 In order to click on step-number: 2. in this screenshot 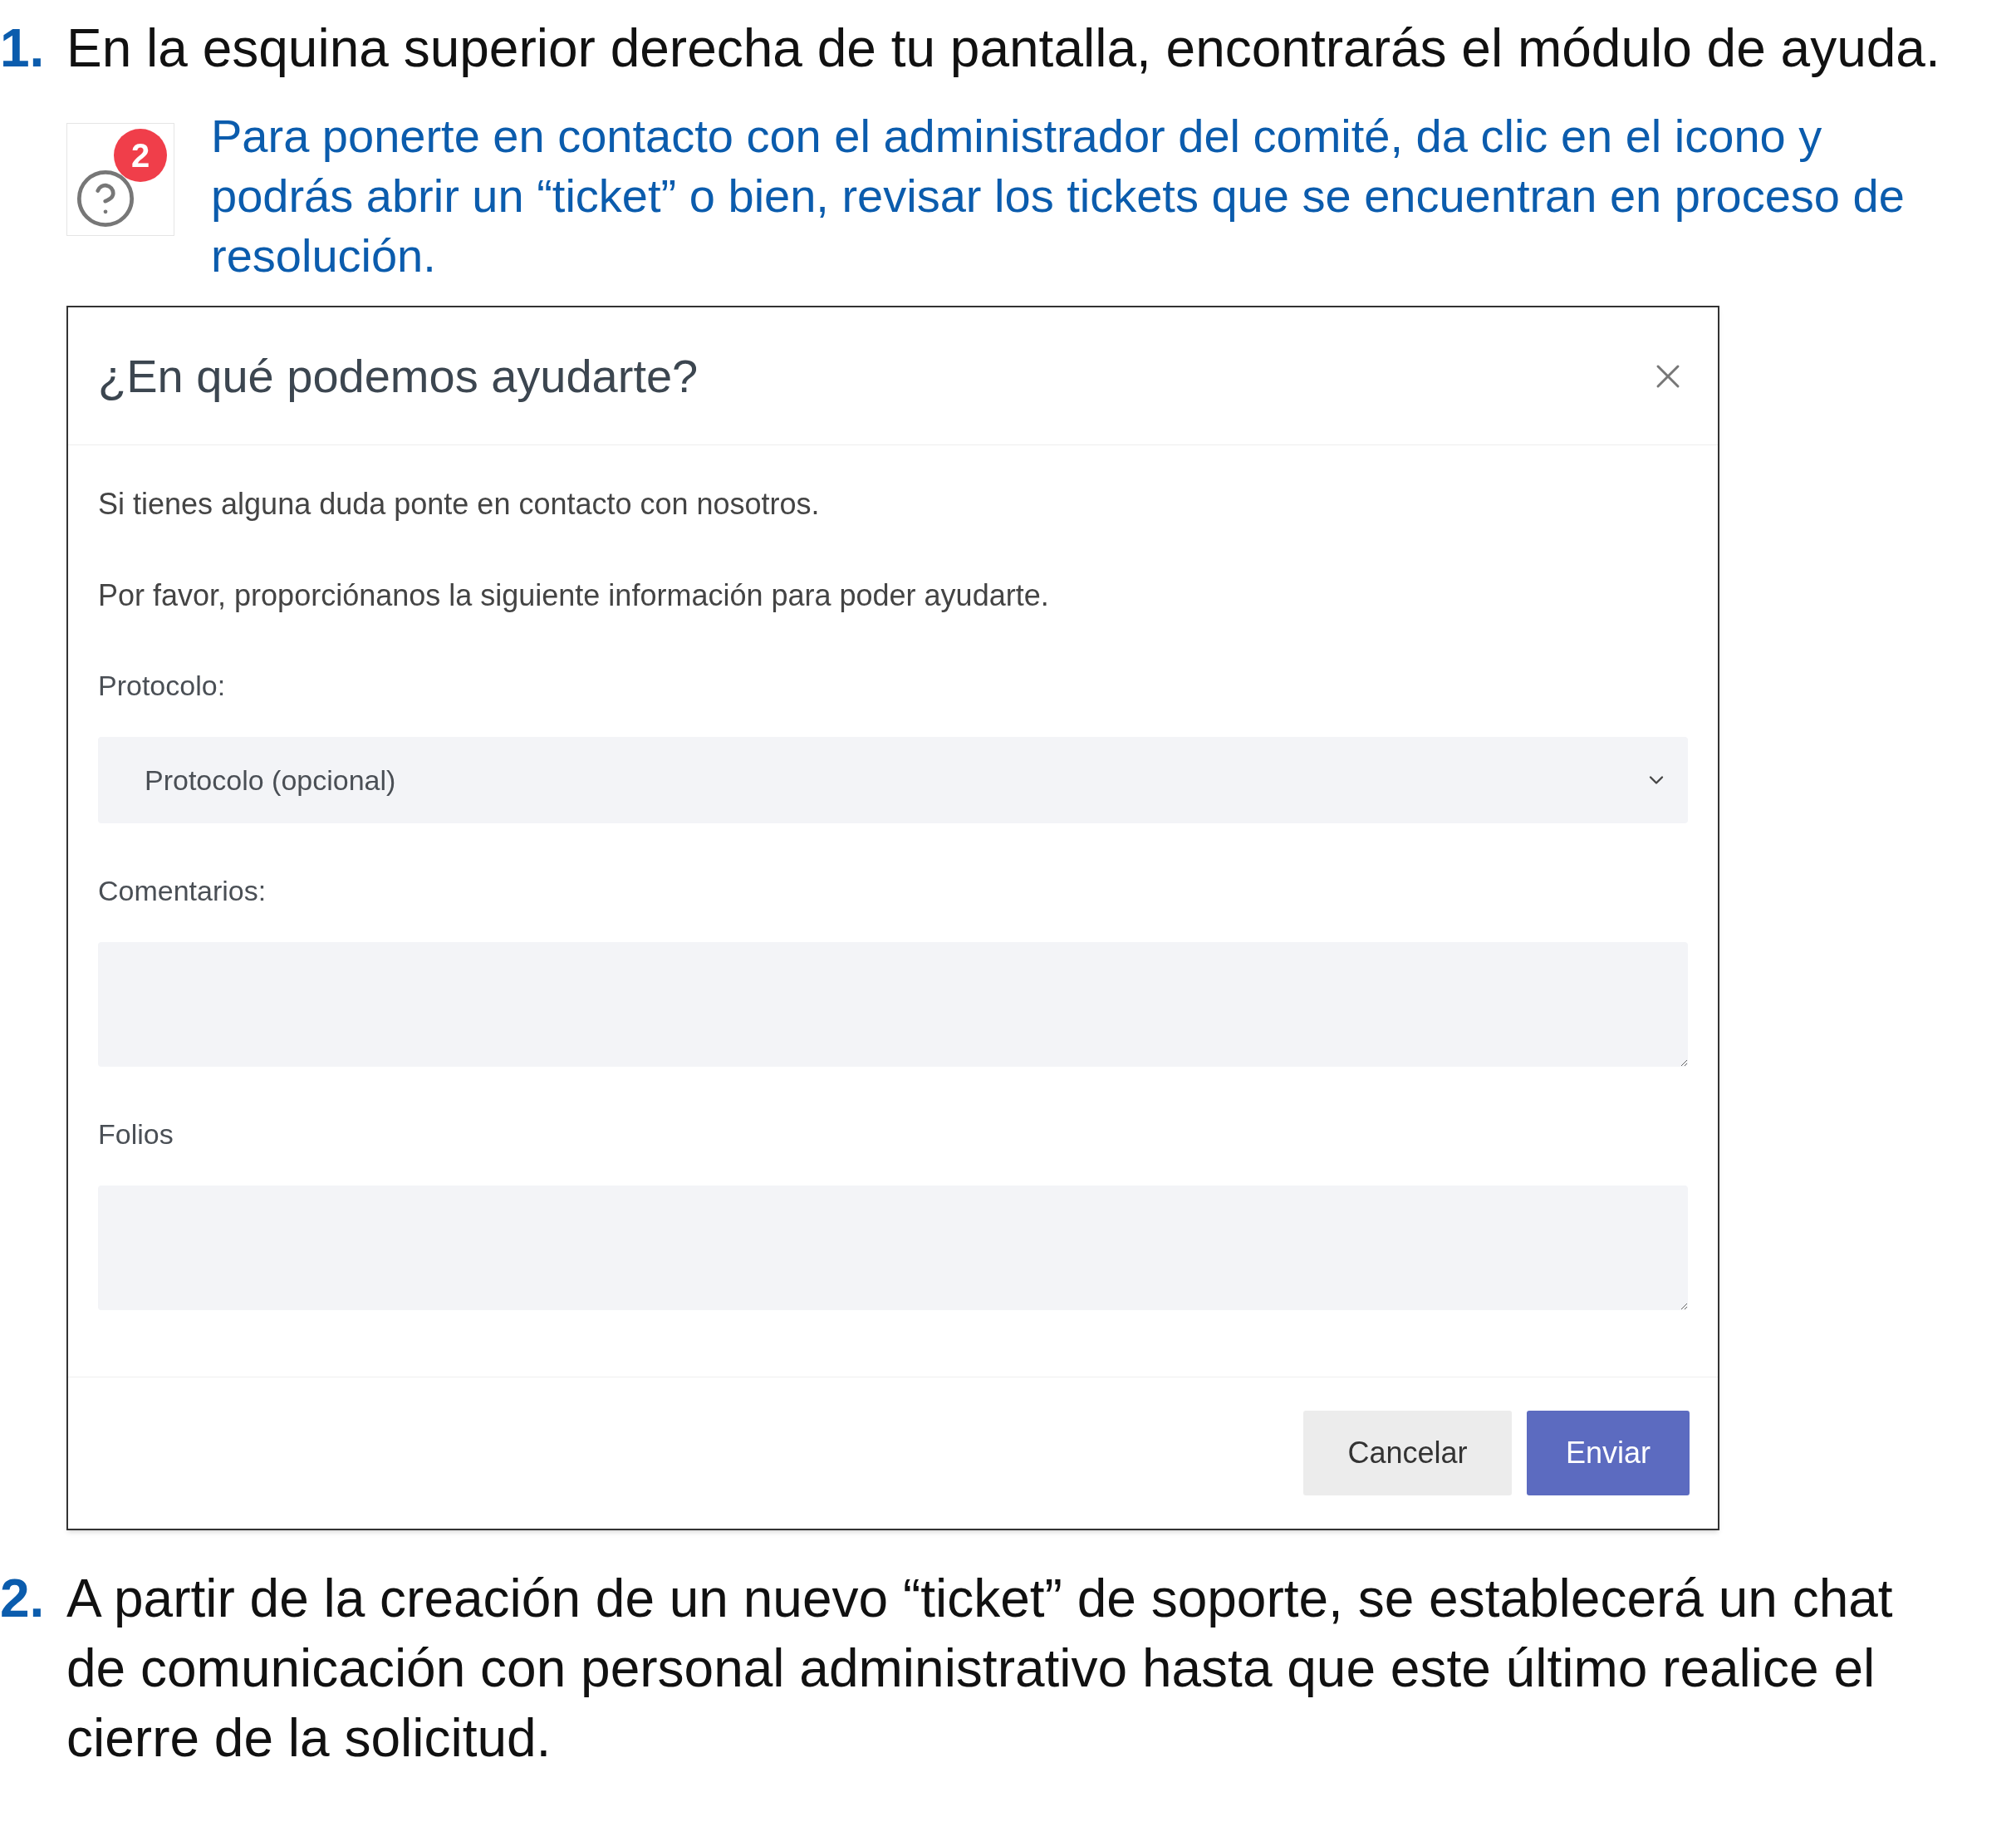, I will do `click(23, 1599)`.